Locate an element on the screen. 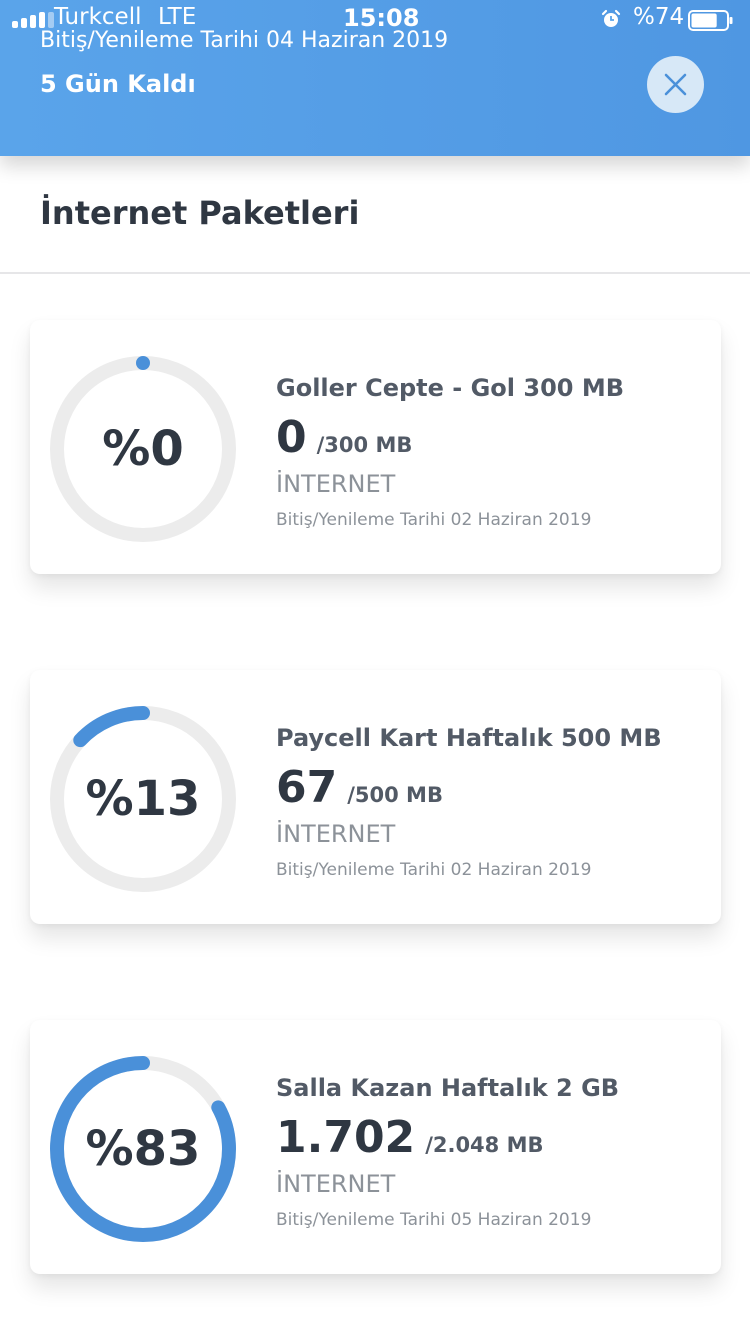  package-name: Paycell Kart Haftalık 500 MB is located at coordinates (469, 738).